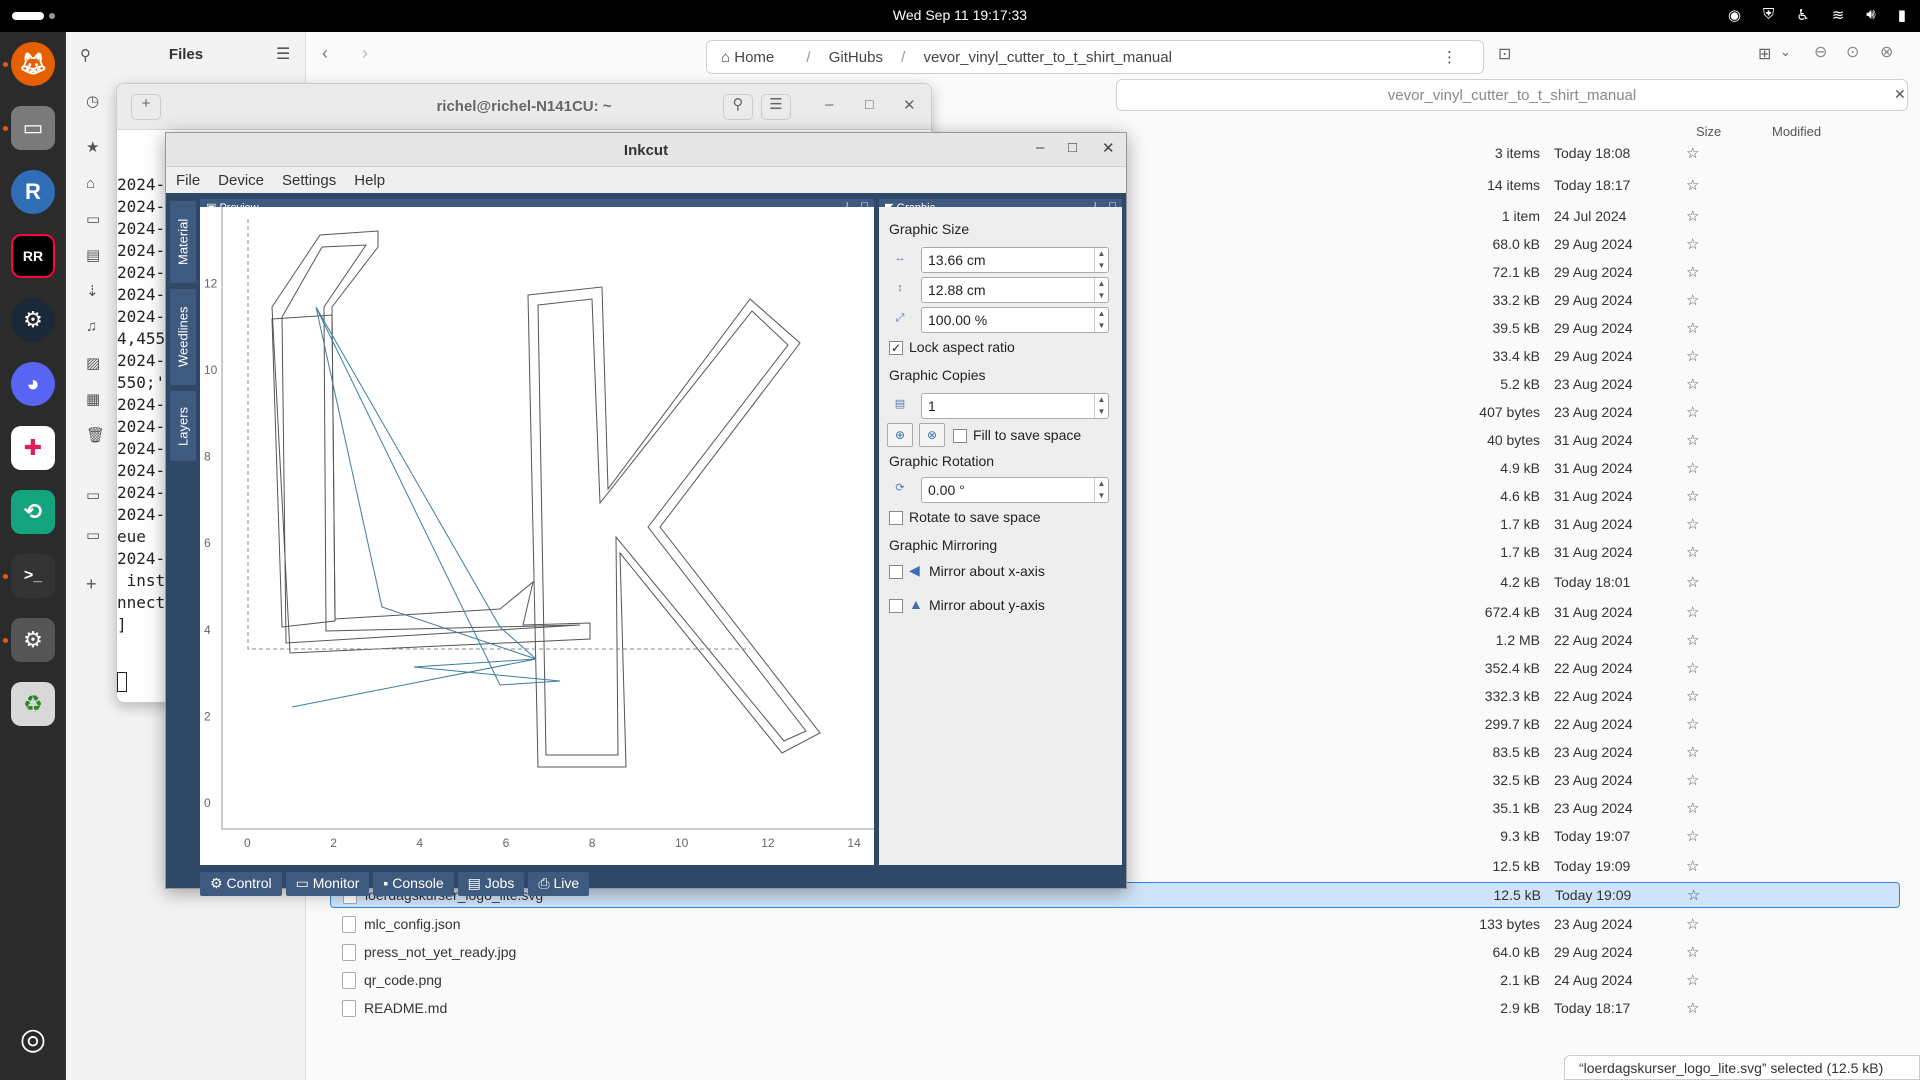 The height and width of the screenshot is (1080, 1920). What do you see at coordinates (92, 147) in the screenshot?
I see `starred-icon: ★` at bounding box center [92, 147].